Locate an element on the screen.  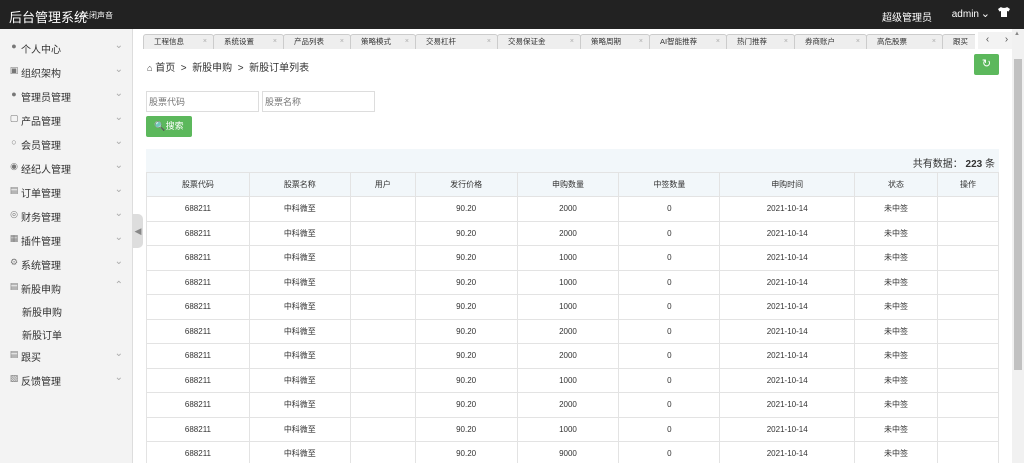
sidebar-subitem: 新股订单 is located at coordinates (42, 334).